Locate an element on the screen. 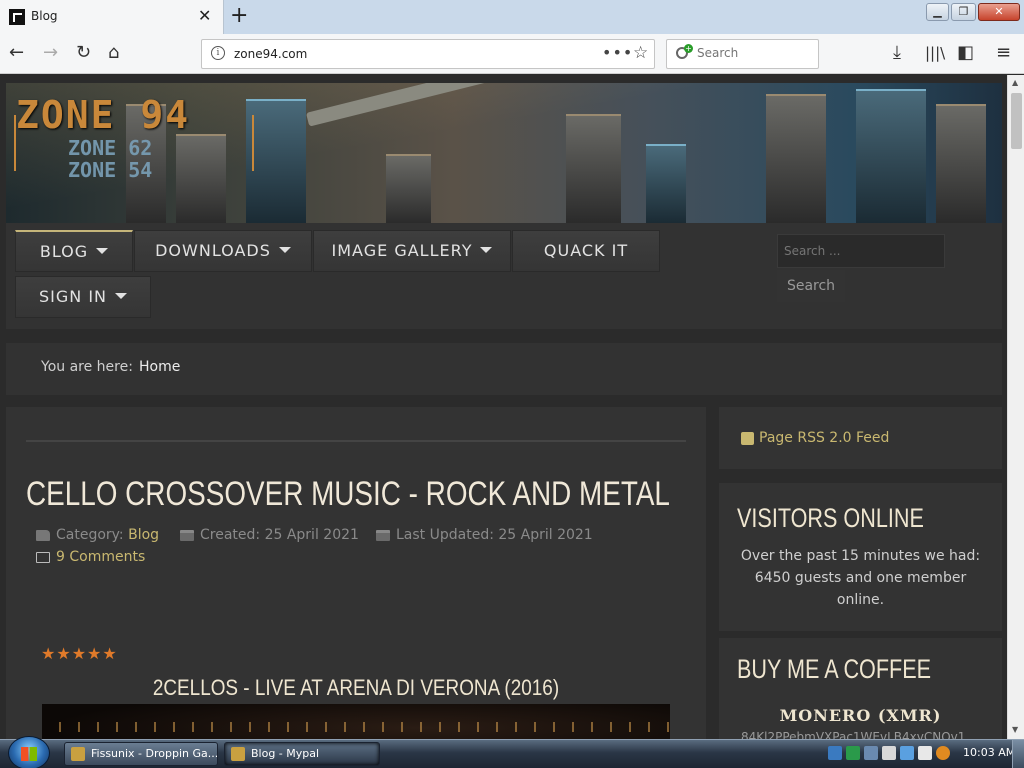 This screenshot has width=1024, height=768. menu-item-blog: BLOG is located at coordinates (74, 251).